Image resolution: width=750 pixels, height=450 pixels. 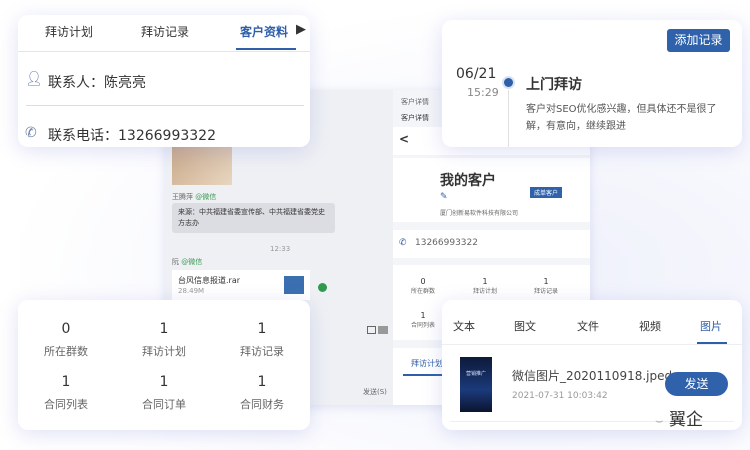 What do you see at coordinates (383, 330) in the screenshot?
I see `layout-icon` at bounding box center [383, 330].